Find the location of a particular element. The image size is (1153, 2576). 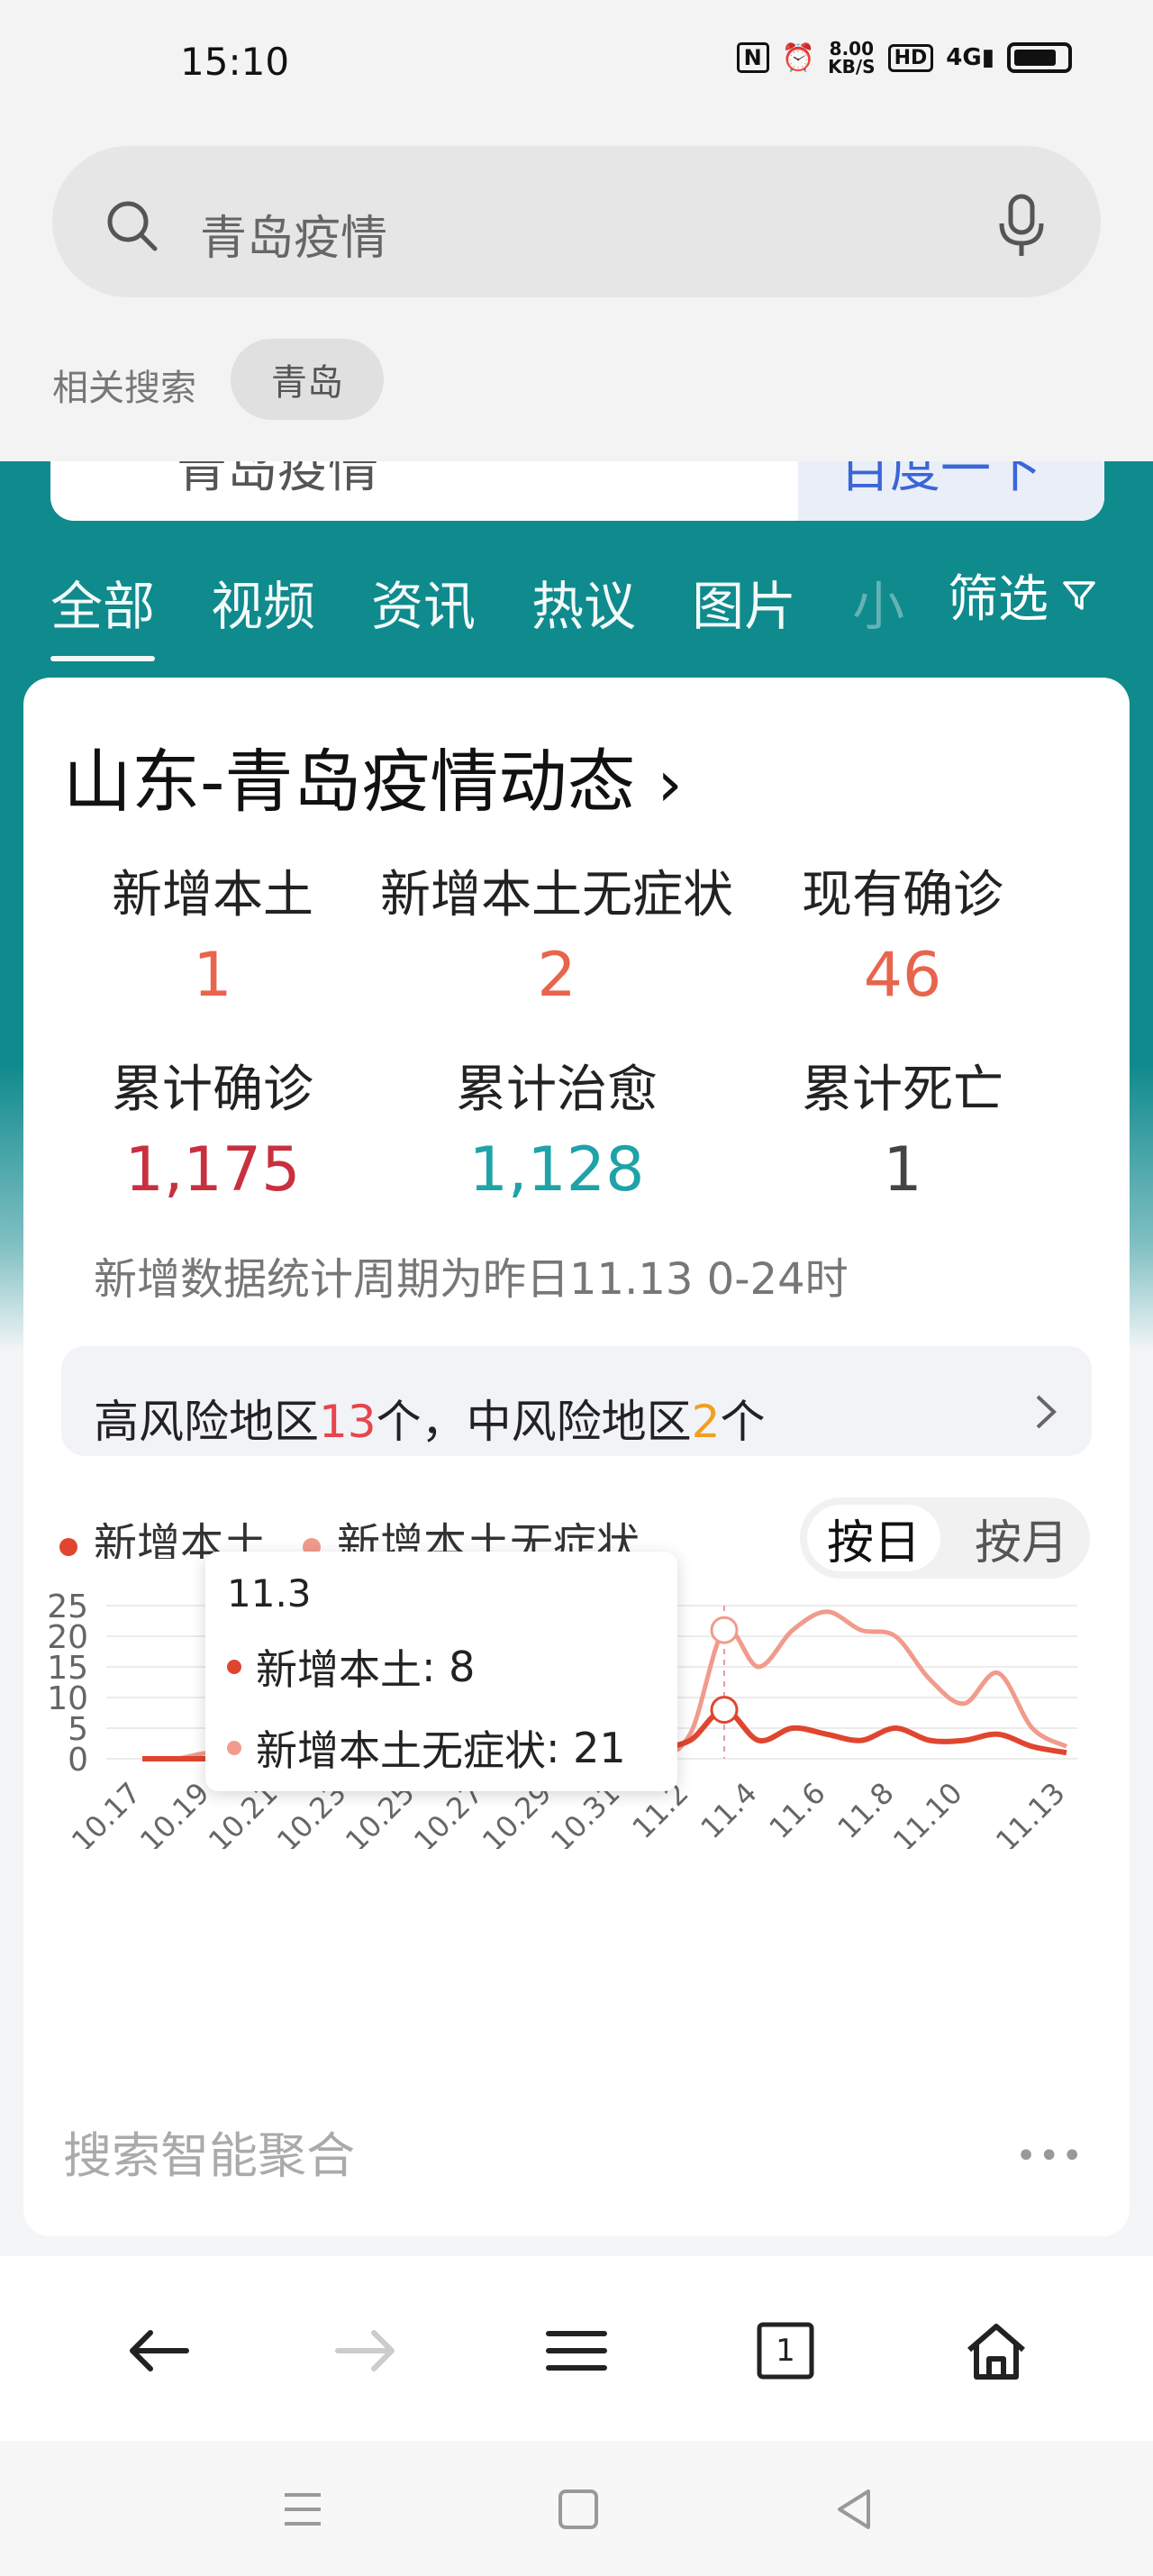

baidu-search-button: 百度一下 is located at coordinates (951, 491).